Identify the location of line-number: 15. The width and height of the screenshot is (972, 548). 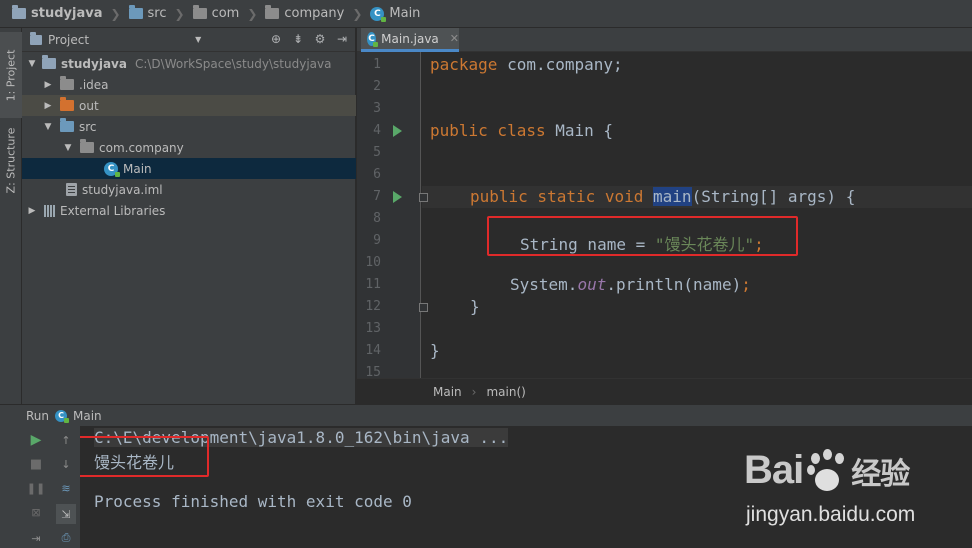
(373, 371).